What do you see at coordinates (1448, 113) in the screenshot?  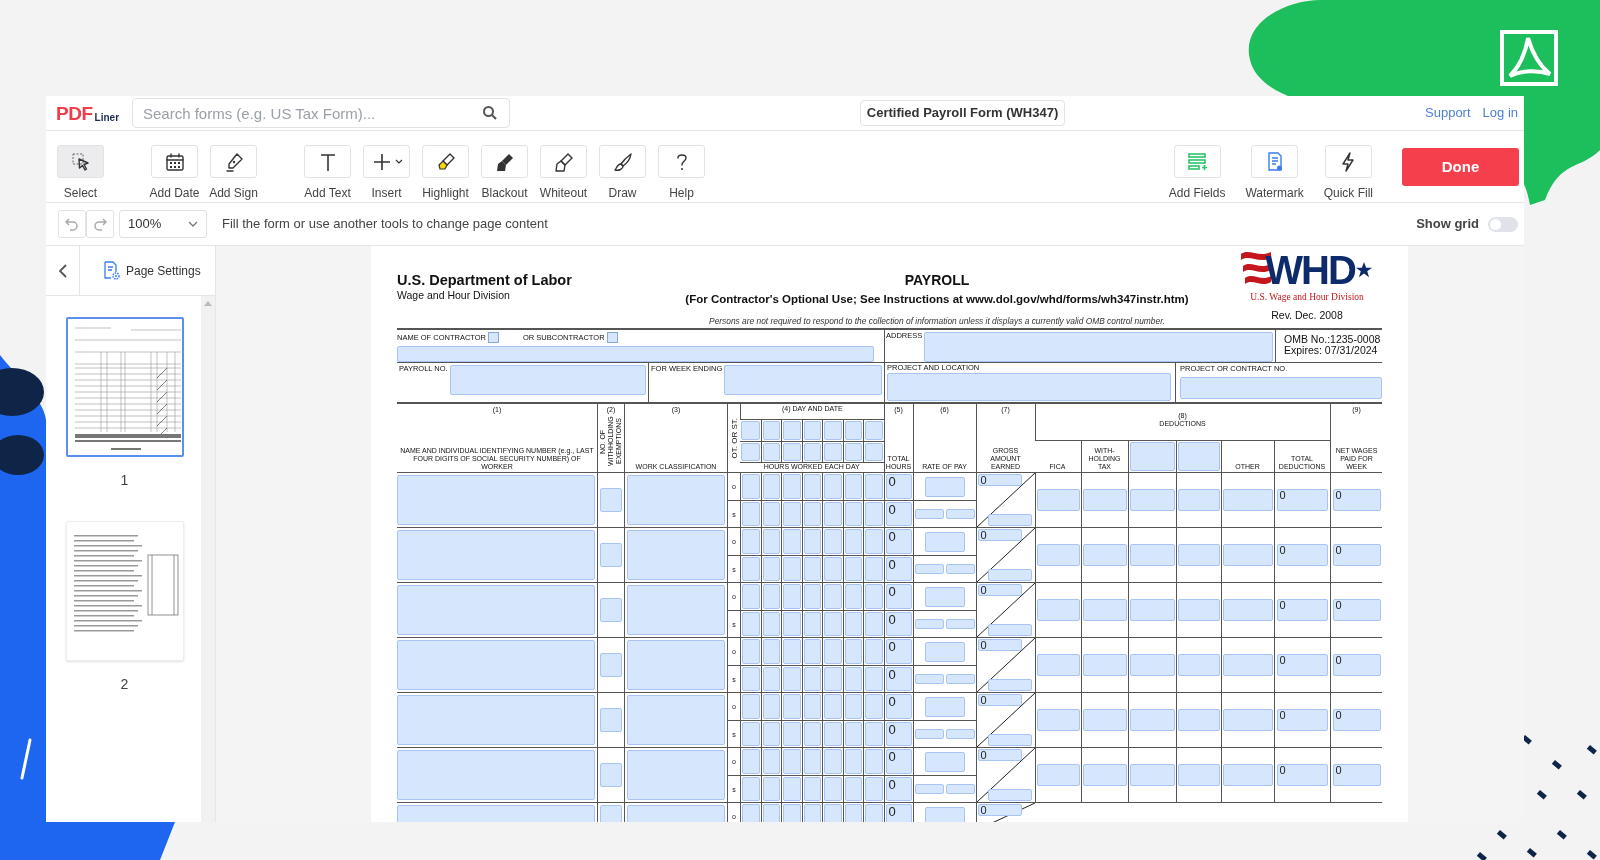 I see `nav-link: Support` at bounding box center [1448, 113].